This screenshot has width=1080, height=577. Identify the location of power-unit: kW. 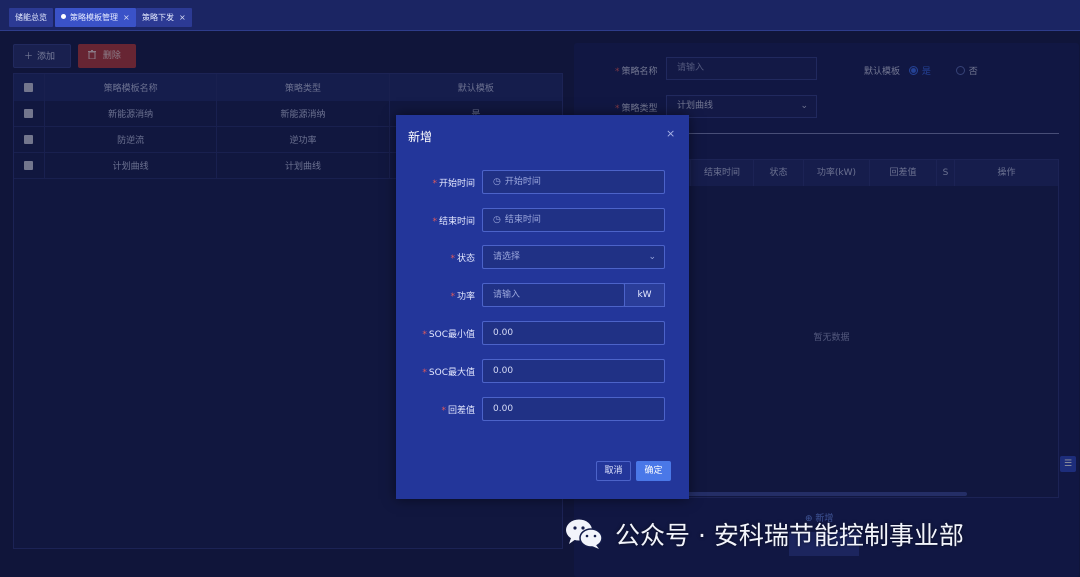
(644, 295).